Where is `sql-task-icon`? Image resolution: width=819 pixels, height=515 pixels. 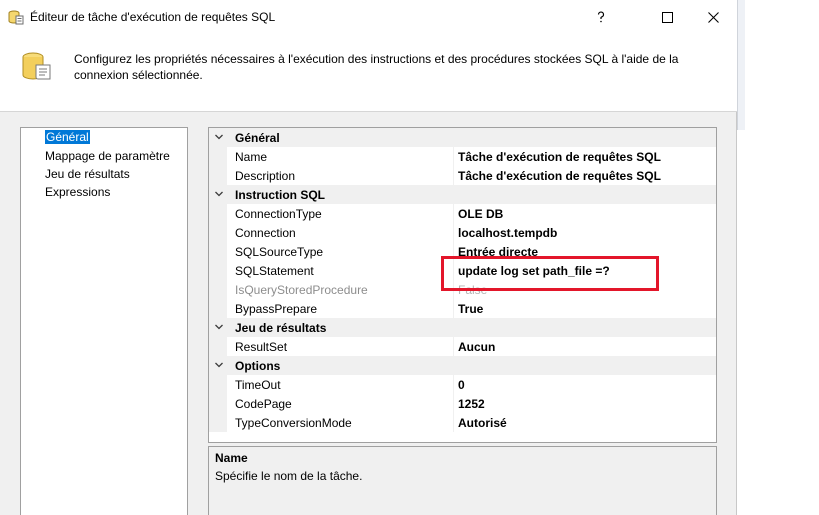 sql-task-icon is located at coordinates (16, 17).